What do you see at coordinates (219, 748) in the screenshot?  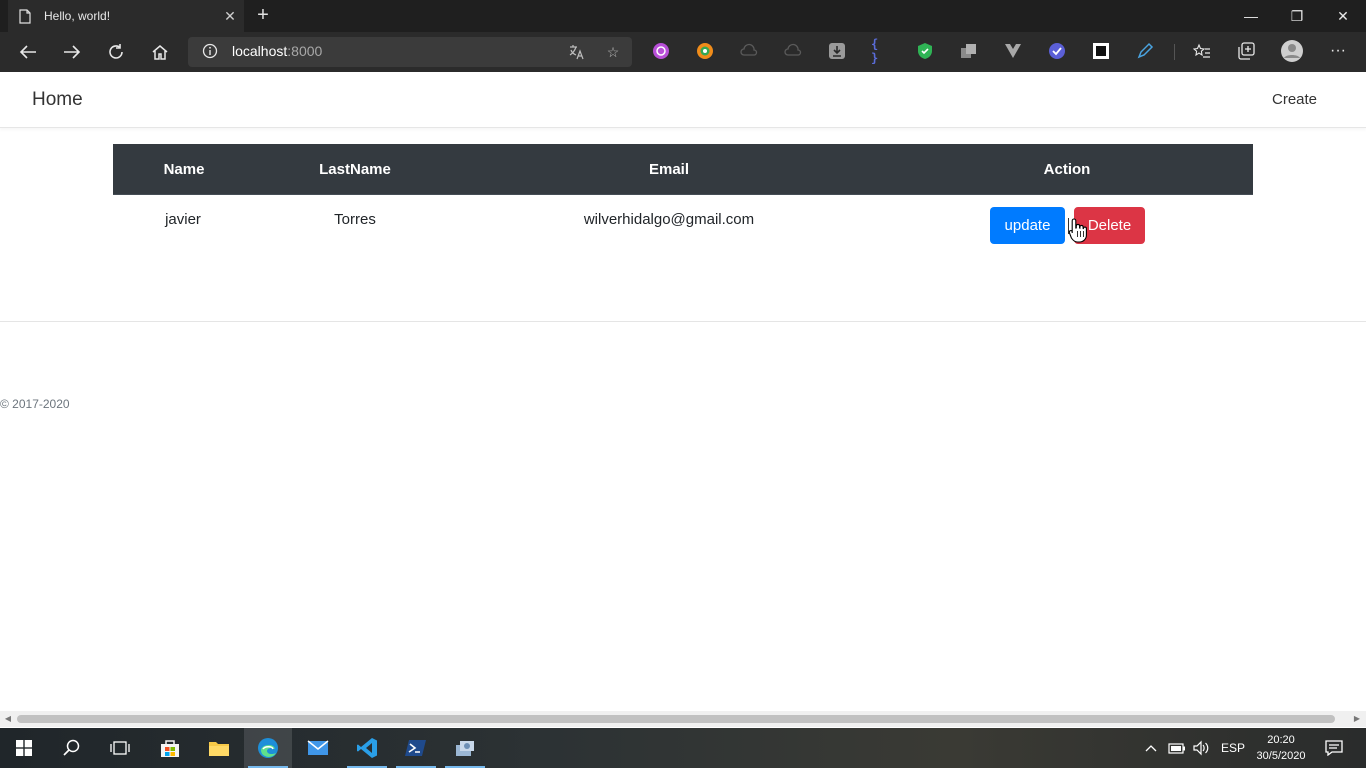 I see `file-explorer-icon` at bounding box center [219, 748].